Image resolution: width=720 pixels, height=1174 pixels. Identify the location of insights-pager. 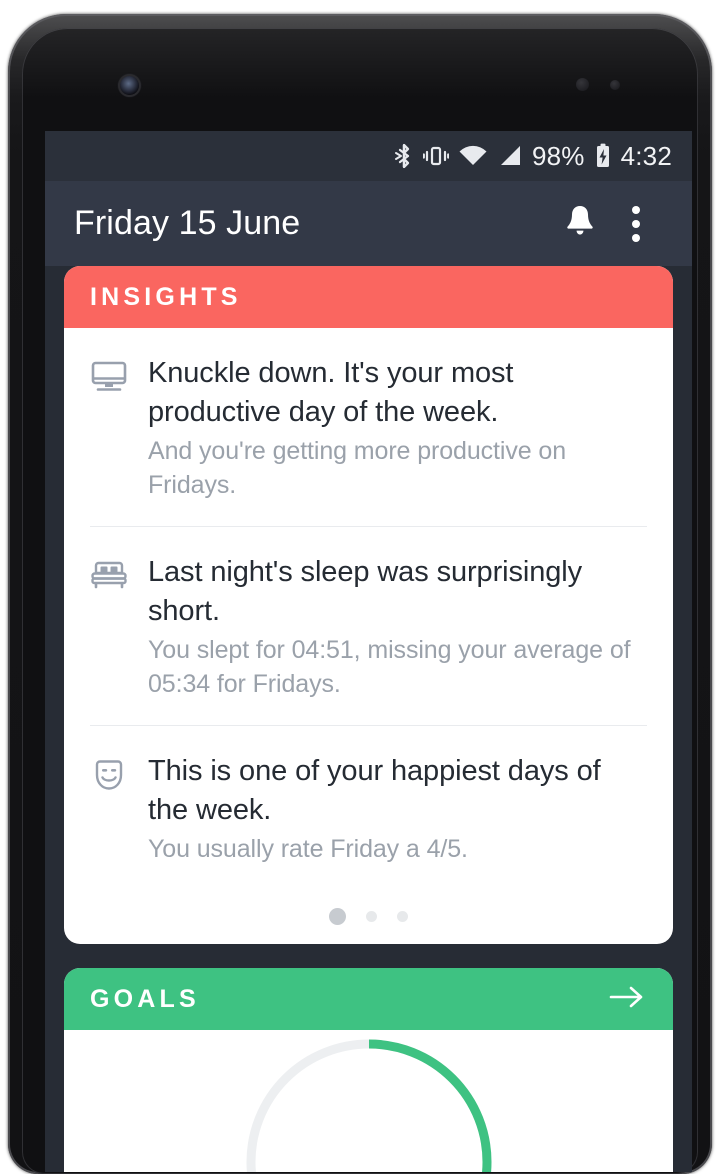
(368, 916).